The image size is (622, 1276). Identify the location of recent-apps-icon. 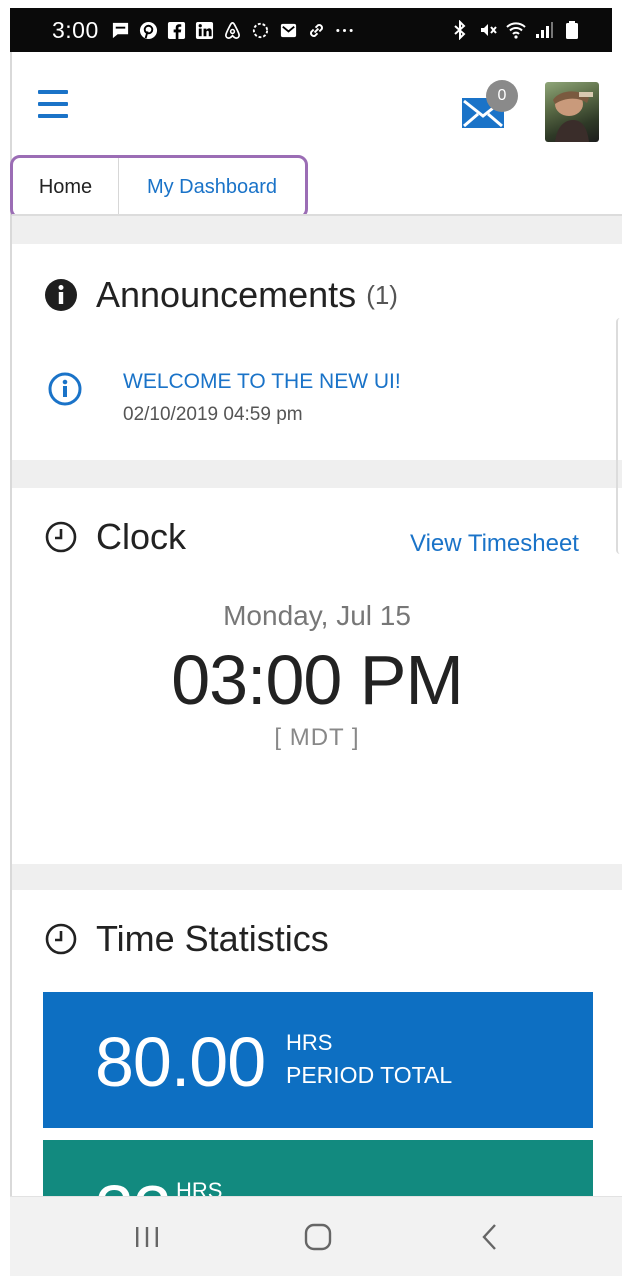
(147, 1237).